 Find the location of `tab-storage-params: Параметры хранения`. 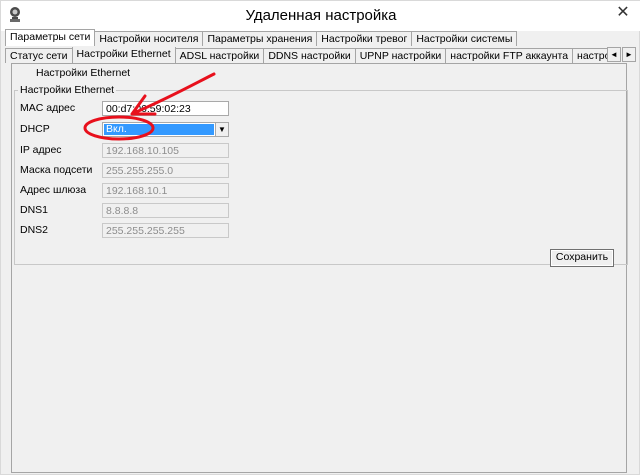

tab-storage-params: Параметры хранения is located at coordinates (260, 38).